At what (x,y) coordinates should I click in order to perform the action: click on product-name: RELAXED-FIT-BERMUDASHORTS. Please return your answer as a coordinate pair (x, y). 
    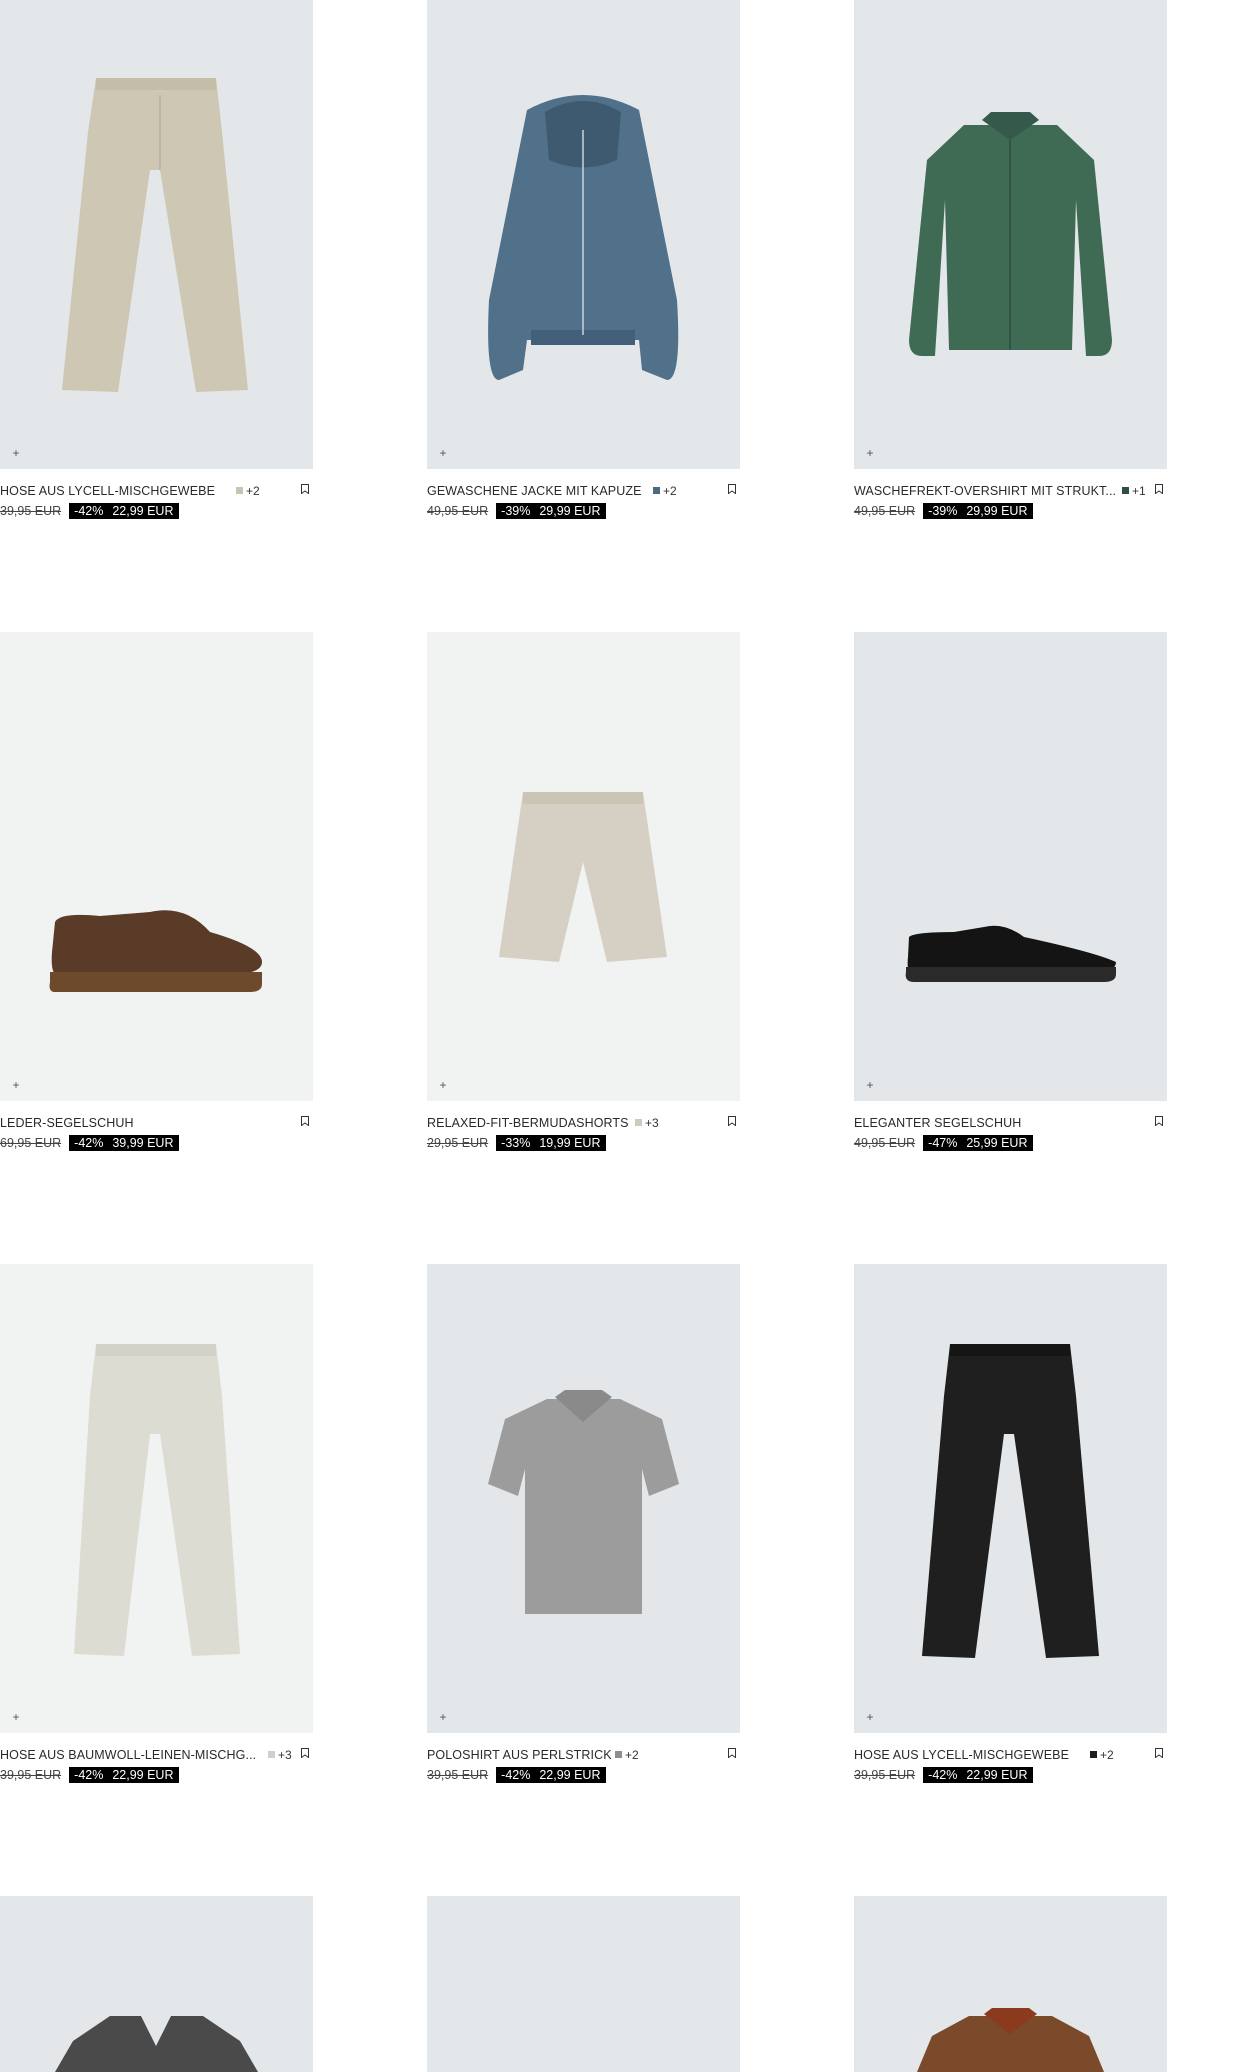
    Looking at the image, I should click on (528, 1123).